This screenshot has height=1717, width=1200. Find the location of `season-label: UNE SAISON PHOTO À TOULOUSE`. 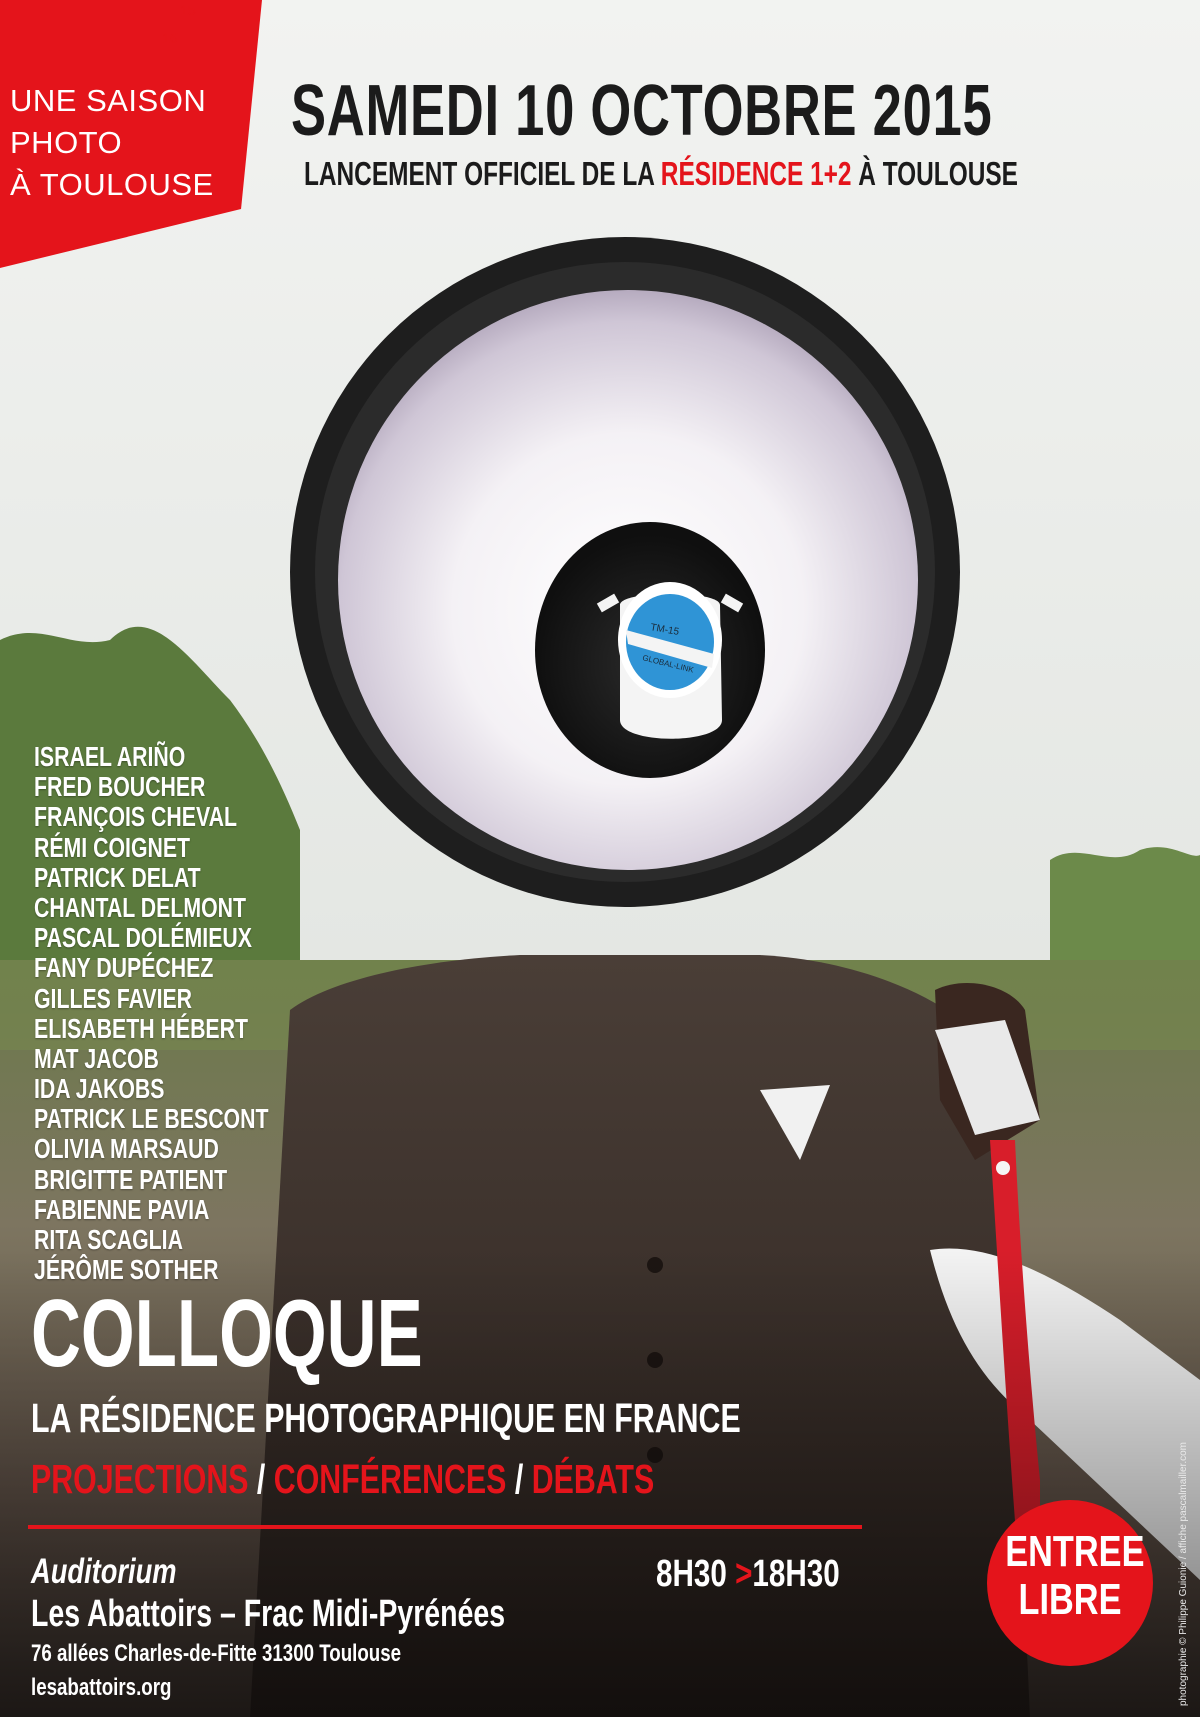

season-label: UNE SAISON PHOTO À TOULOUSE is located at coordinates (112, 143).